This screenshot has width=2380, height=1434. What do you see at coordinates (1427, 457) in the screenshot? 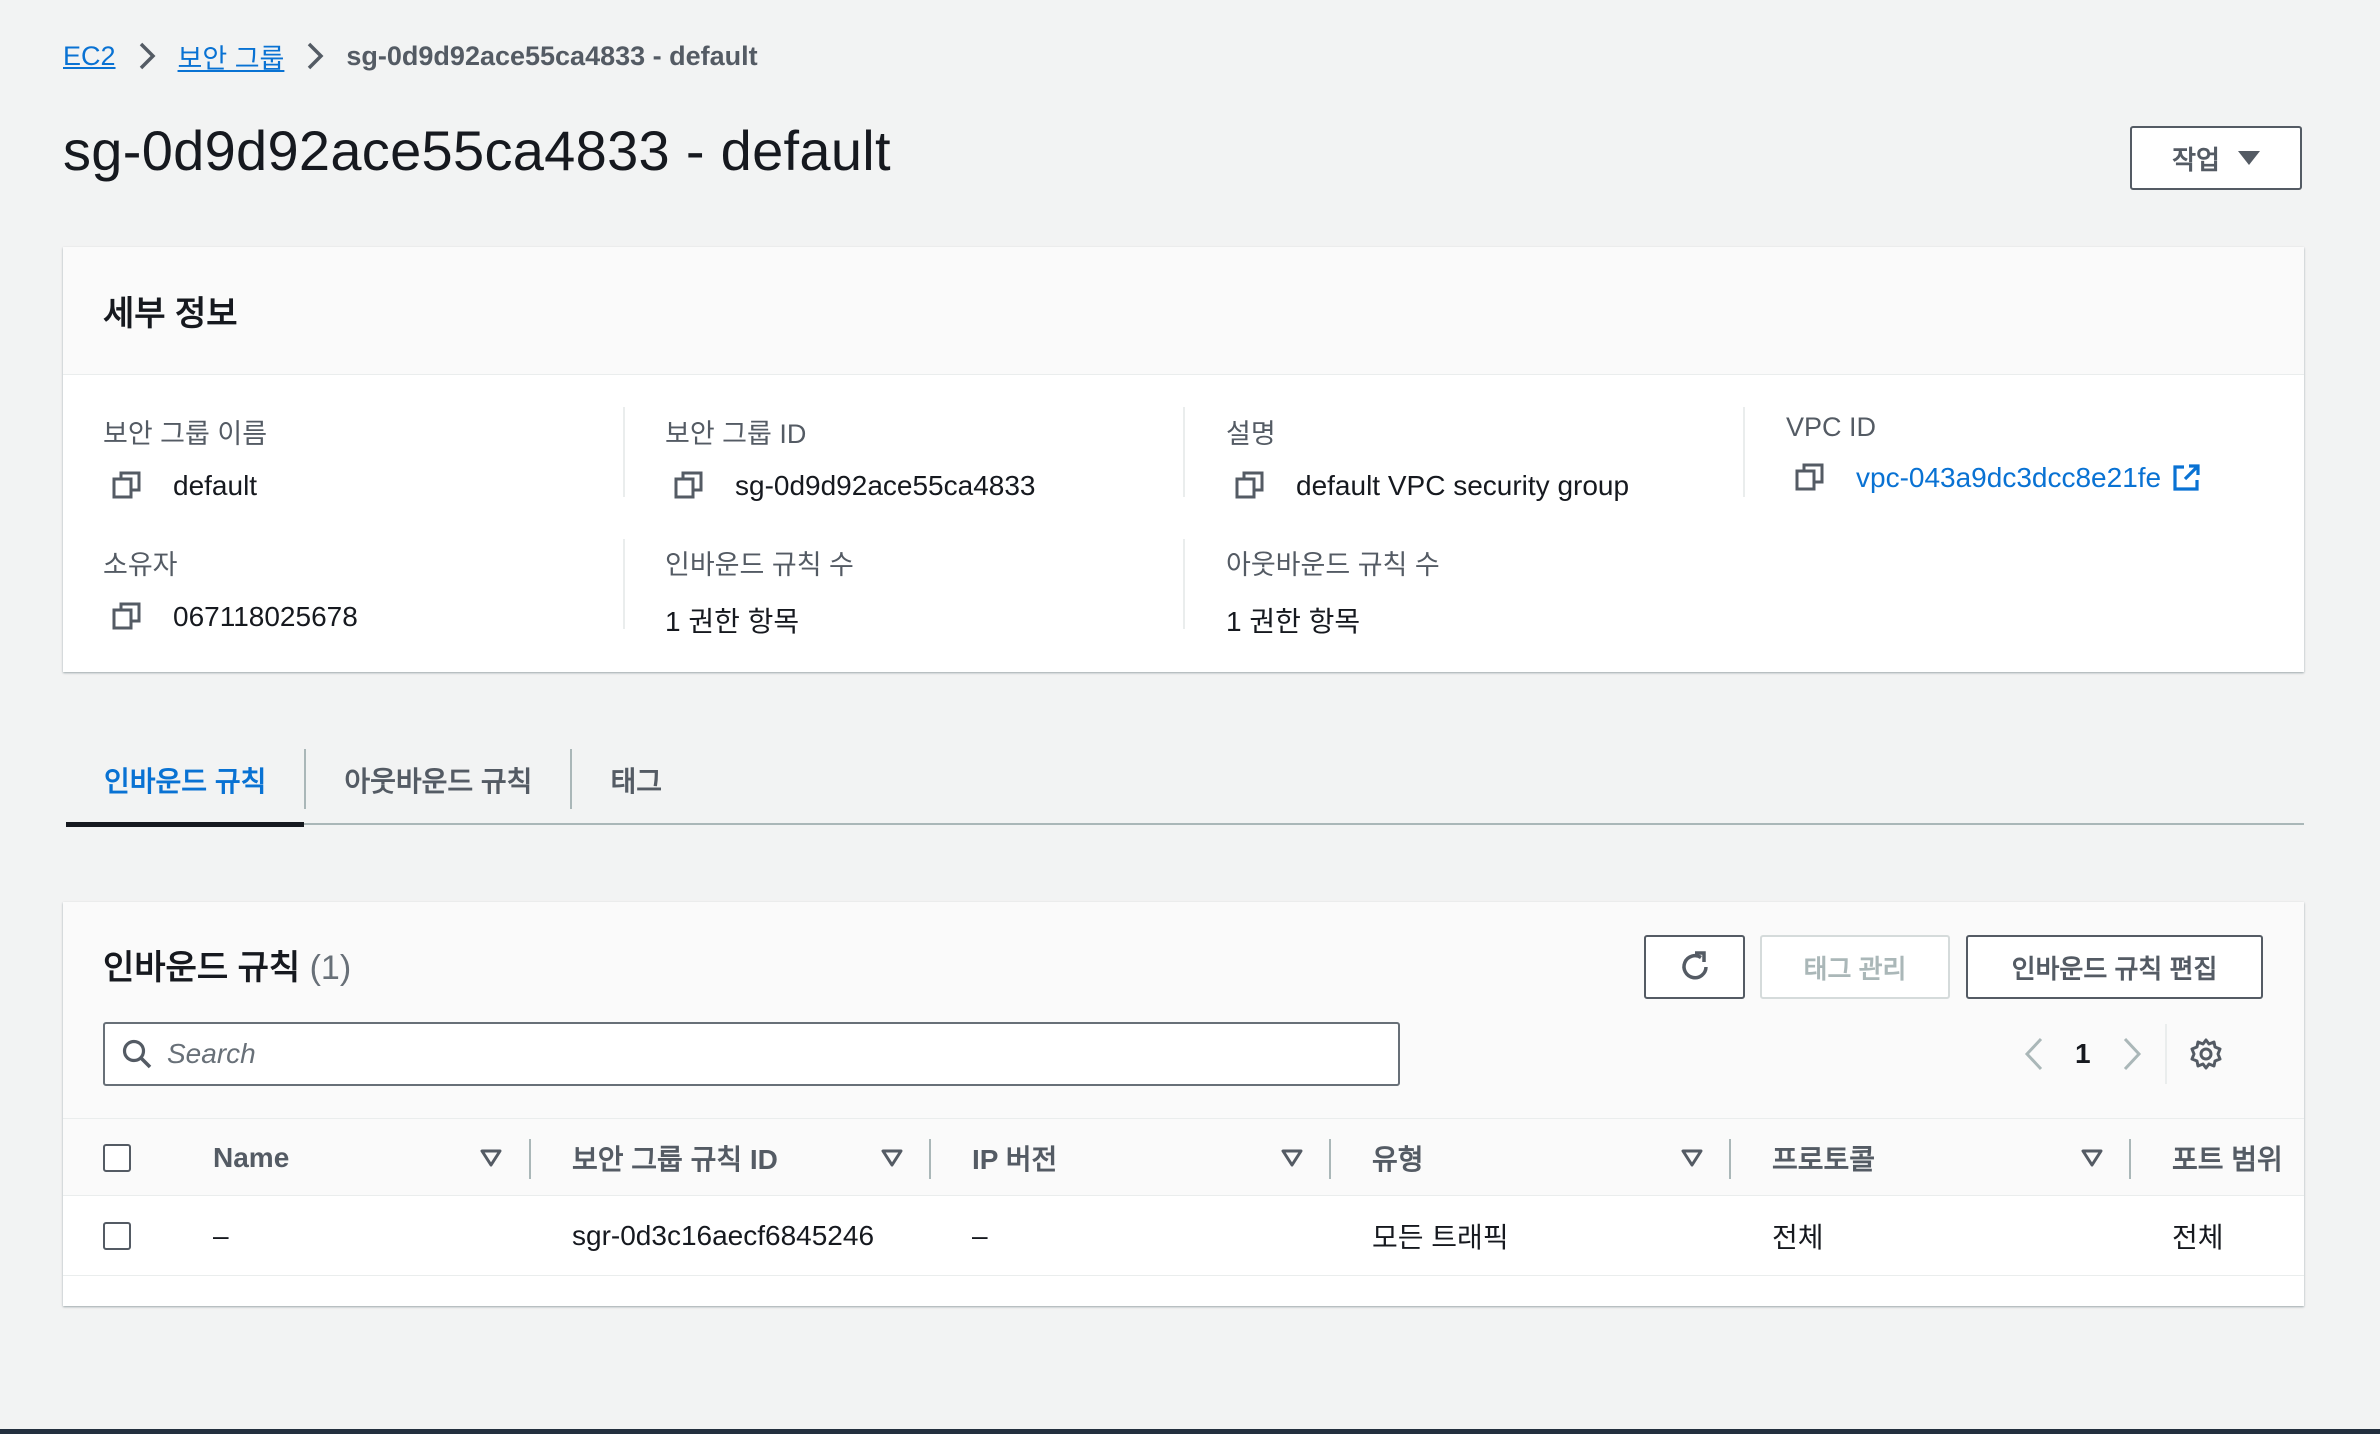
I see `field-description: 설명 default VPC security group` at bounding box center [1427, 457].